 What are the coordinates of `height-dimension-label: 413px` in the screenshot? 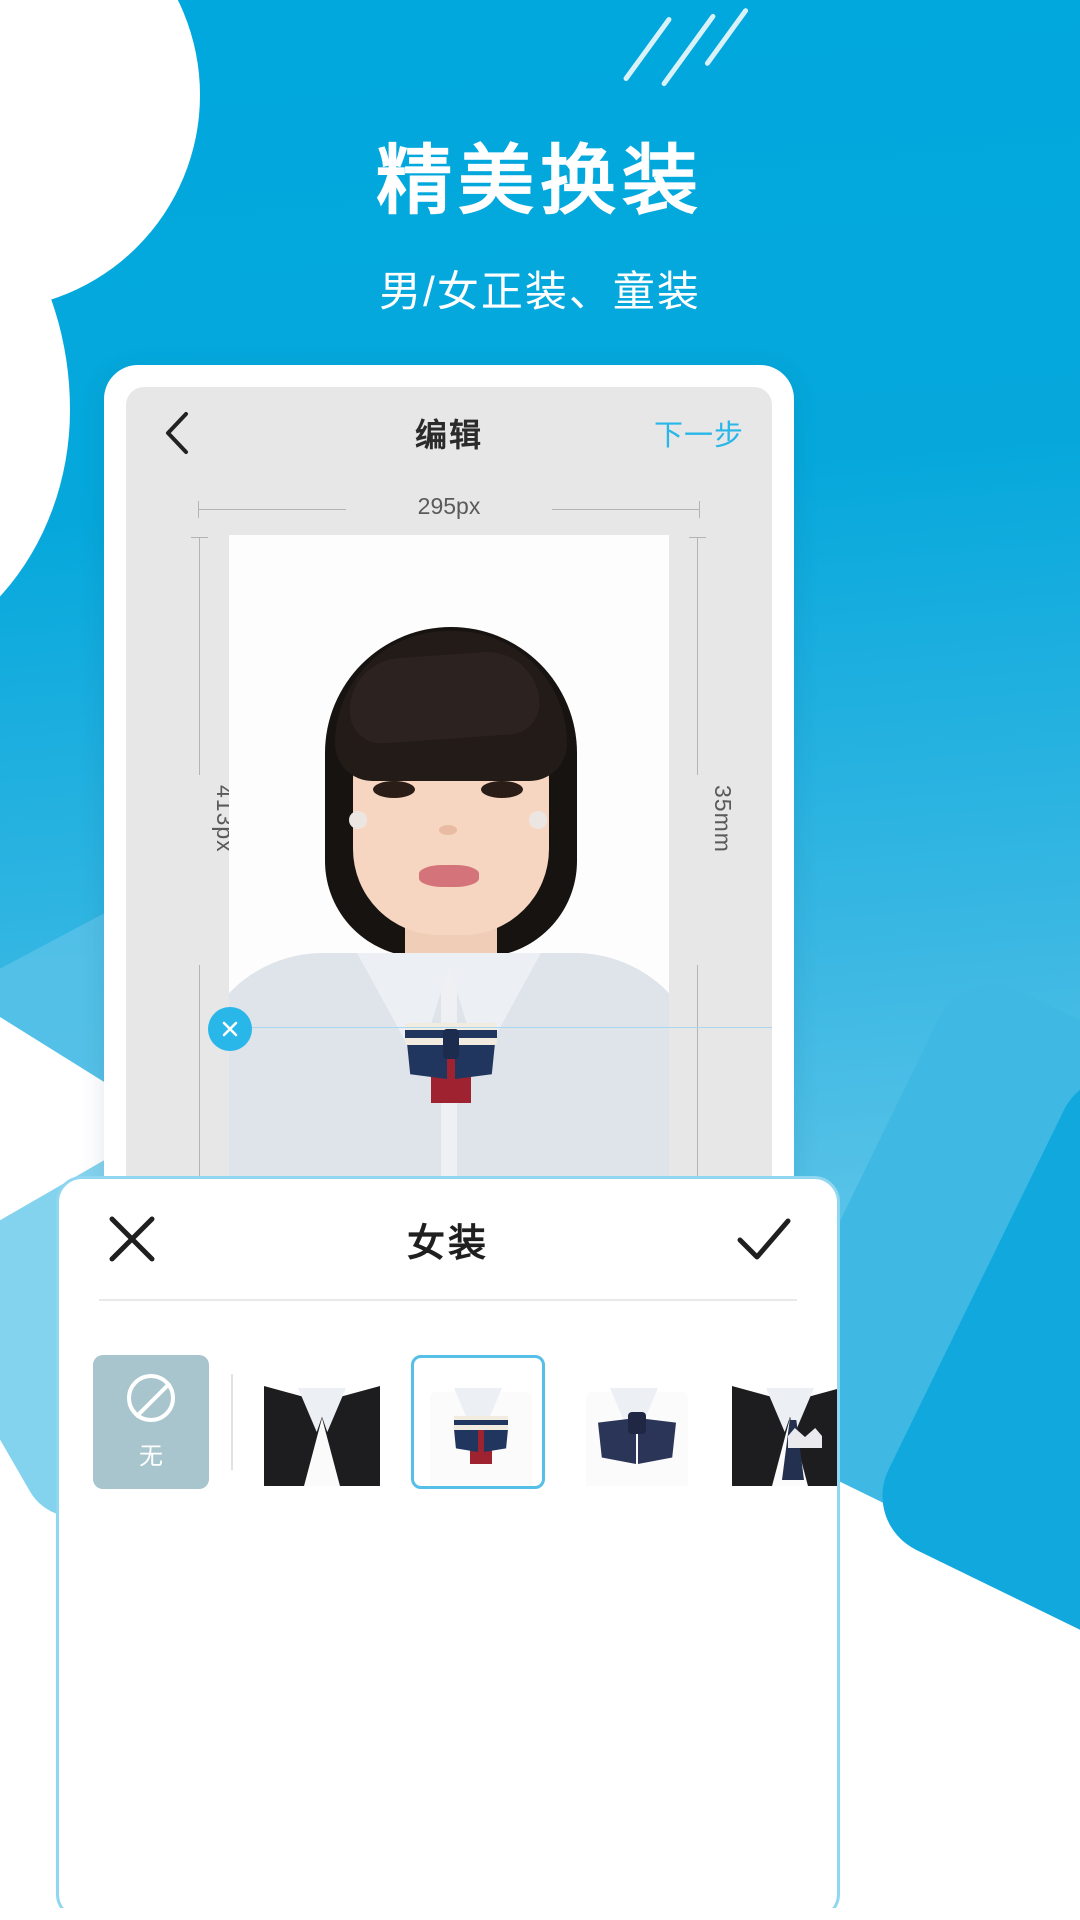 It's located at (225, 819).